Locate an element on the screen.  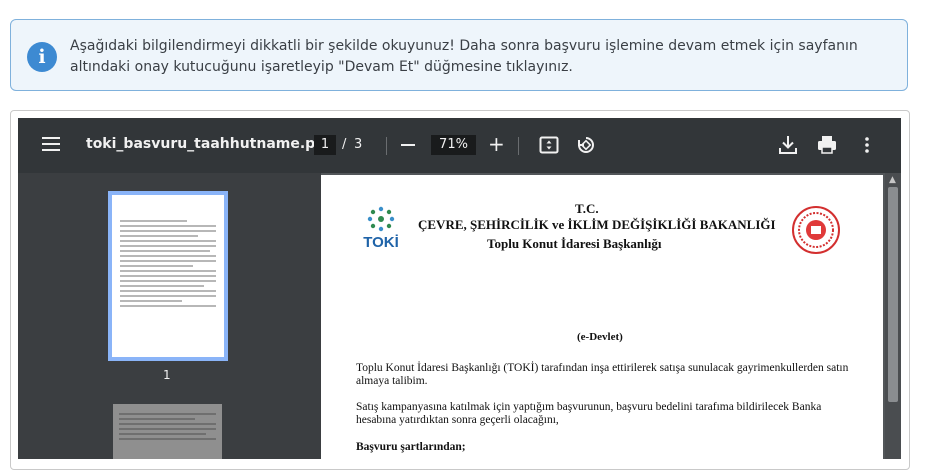
doc-header-tc: T.C. is located at coordinates (587, 208).